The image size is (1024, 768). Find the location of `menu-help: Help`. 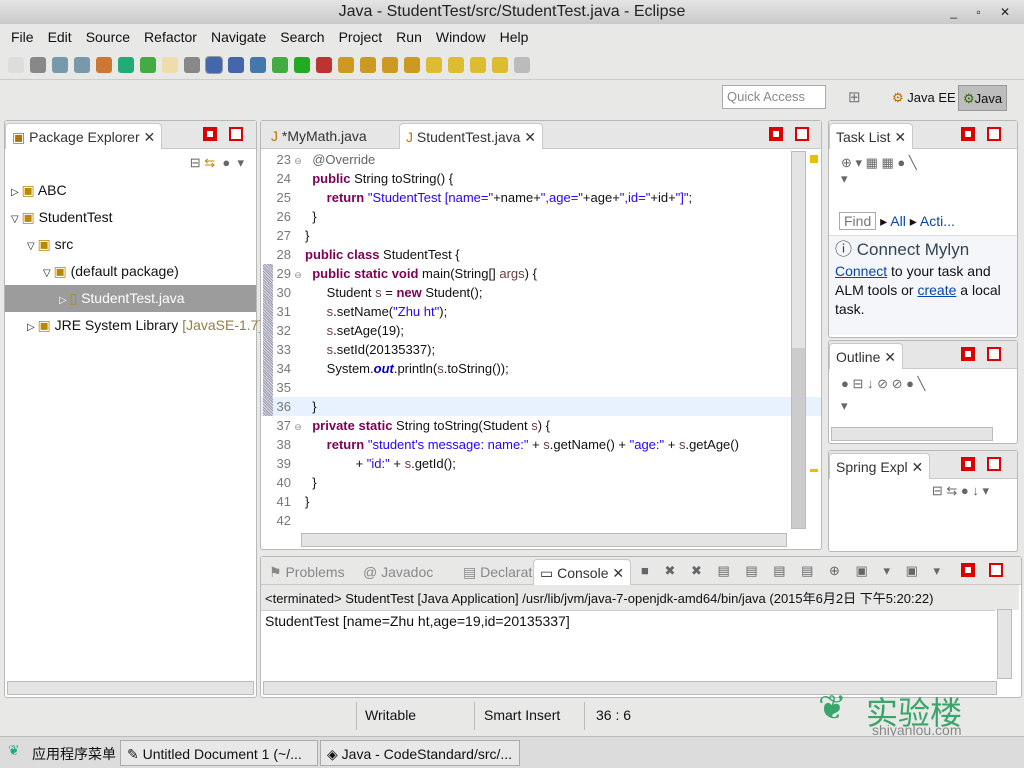

menu-help: Help is located at coordinates (514, 37).